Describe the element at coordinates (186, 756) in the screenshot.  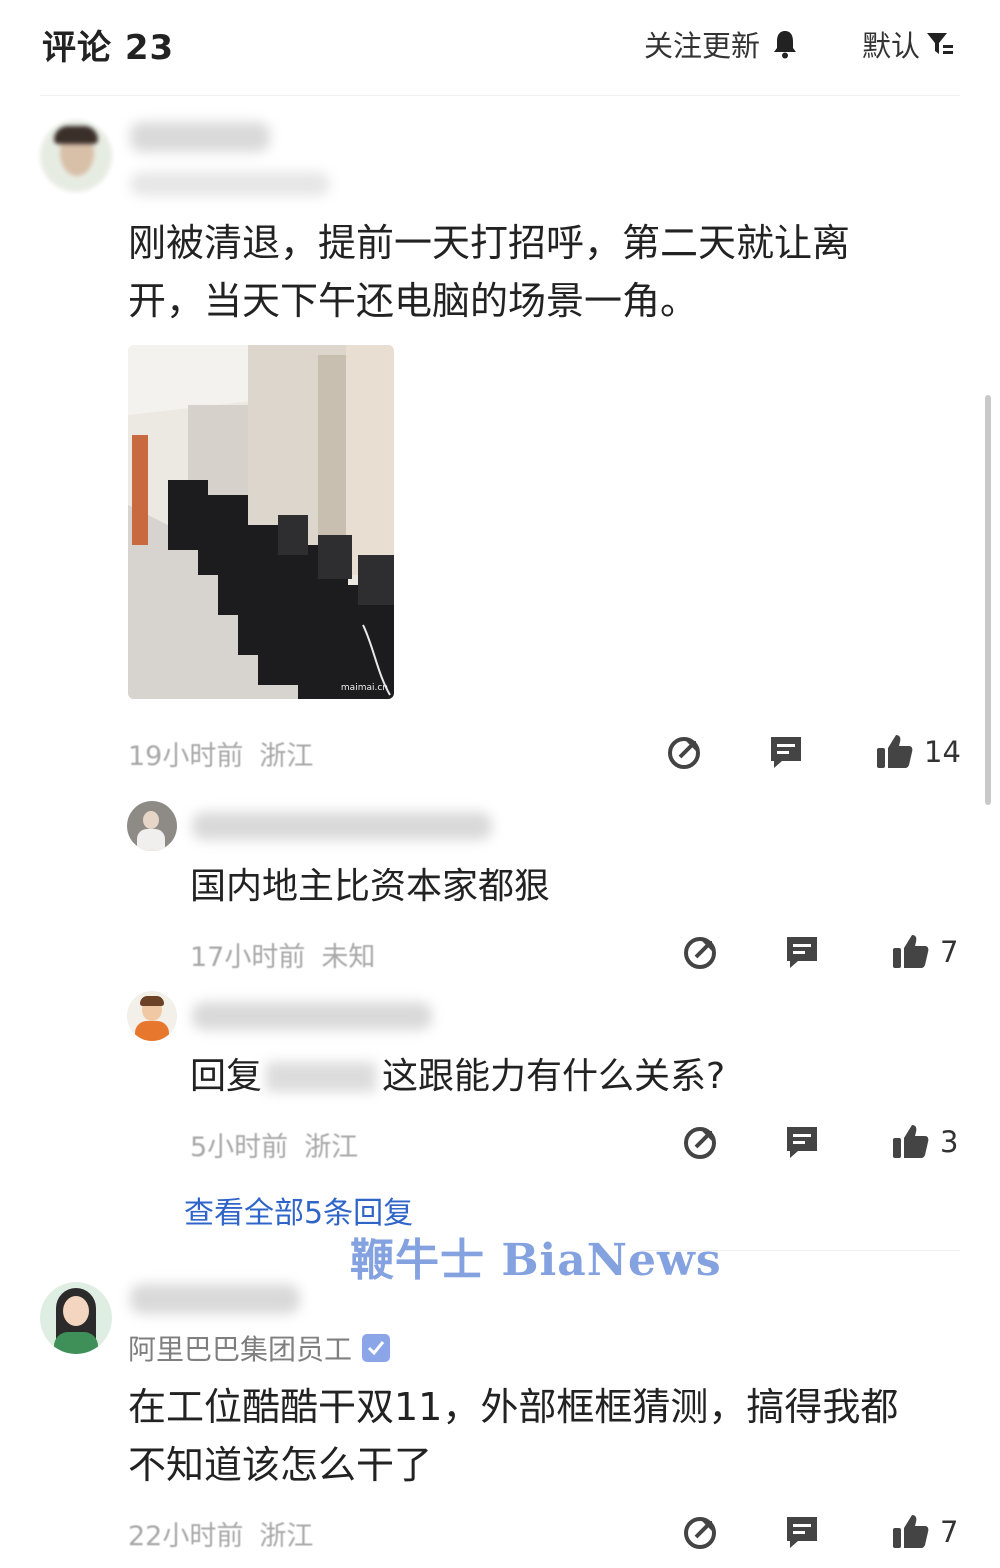
I see `comment-time: 19小时前` at that location.